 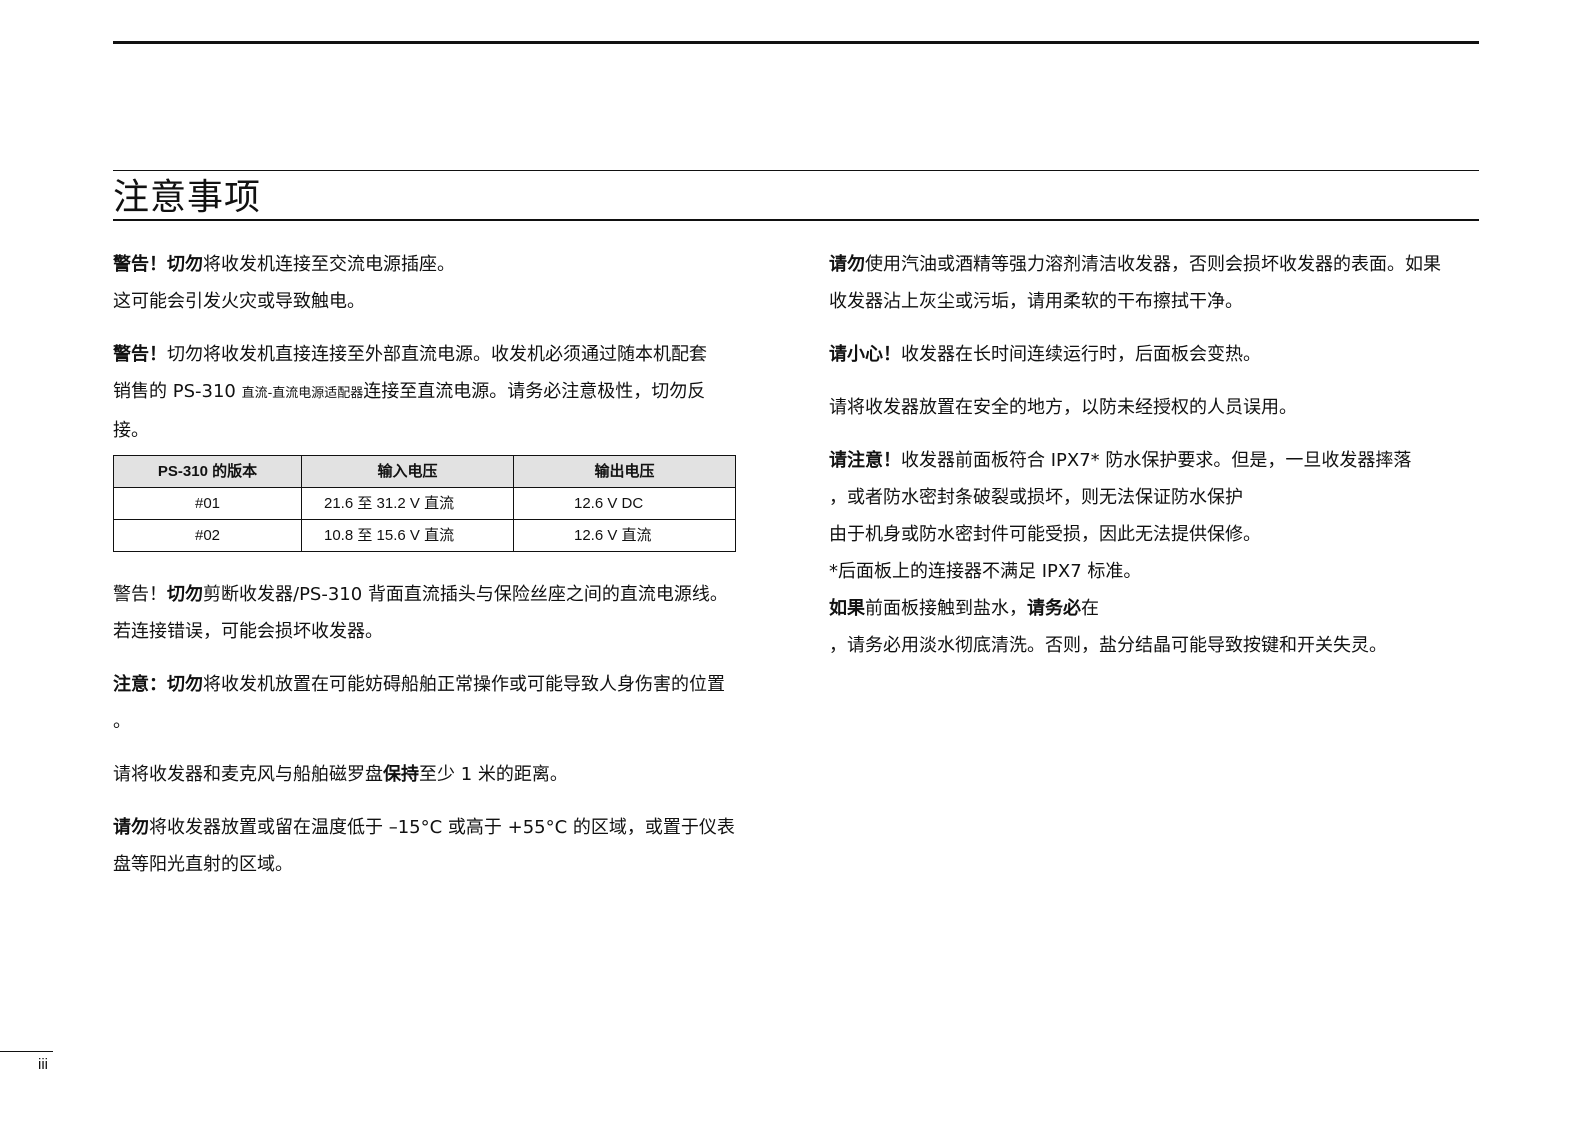 I want to click on note-text: *后面板上的连接器不满足 IPX7 标准。, so click(x=985, y=571).